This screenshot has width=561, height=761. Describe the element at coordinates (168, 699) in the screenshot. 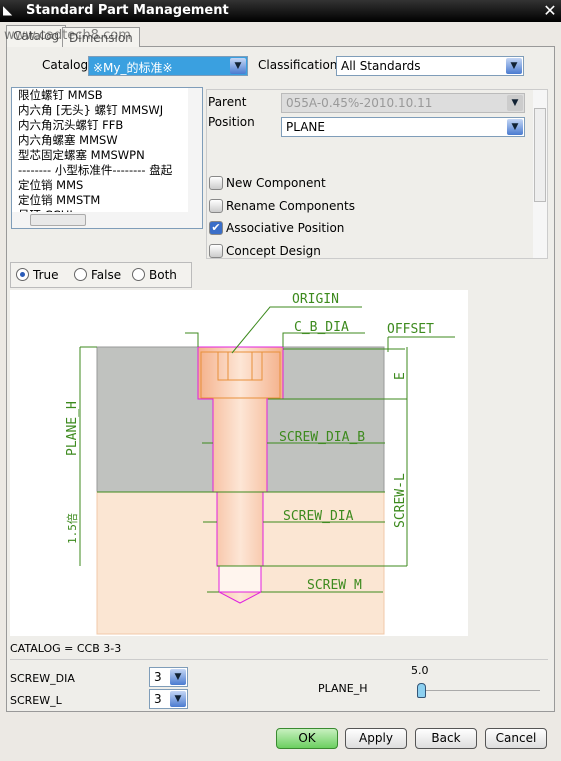

I see `screw-l-select: 3 ▼` at that location.